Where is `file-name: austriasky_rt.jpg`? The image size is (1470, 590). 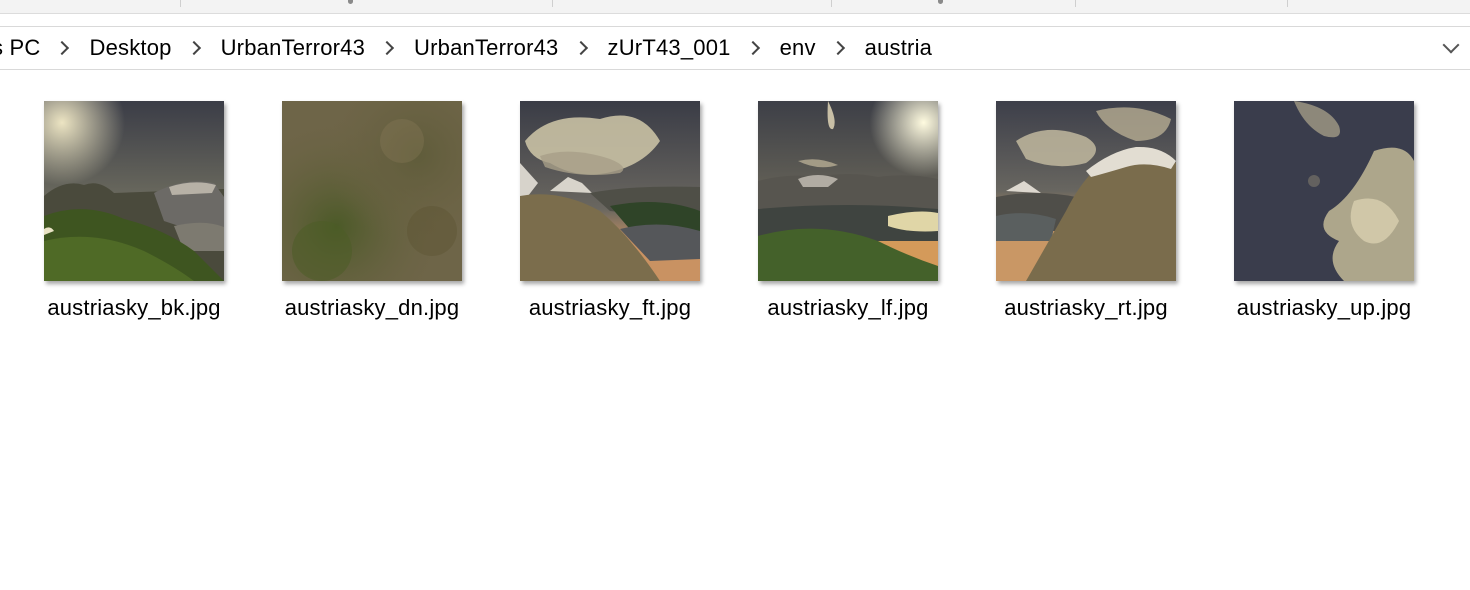 file-name: austriasky_rt.jpg is located at coordinates (1086, 307).